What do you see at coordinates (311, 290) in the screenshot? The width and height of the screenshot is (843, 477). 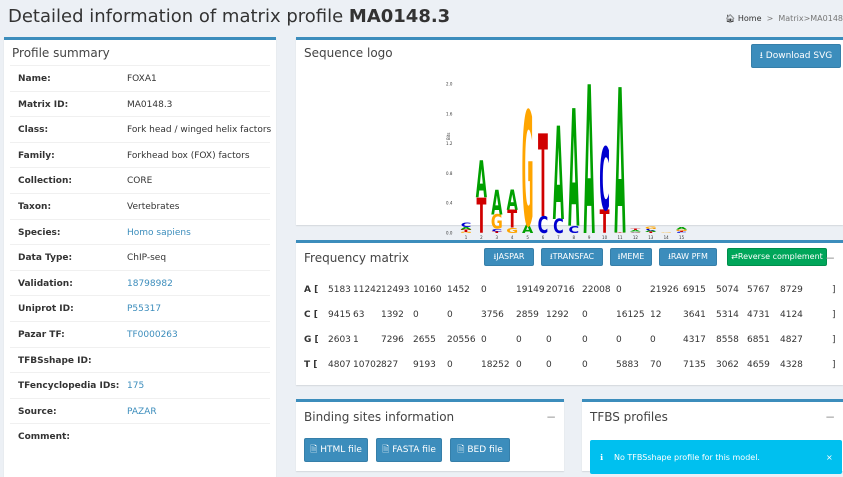 I see `matrix-row-label: A [` at bounding box center [311, 290].